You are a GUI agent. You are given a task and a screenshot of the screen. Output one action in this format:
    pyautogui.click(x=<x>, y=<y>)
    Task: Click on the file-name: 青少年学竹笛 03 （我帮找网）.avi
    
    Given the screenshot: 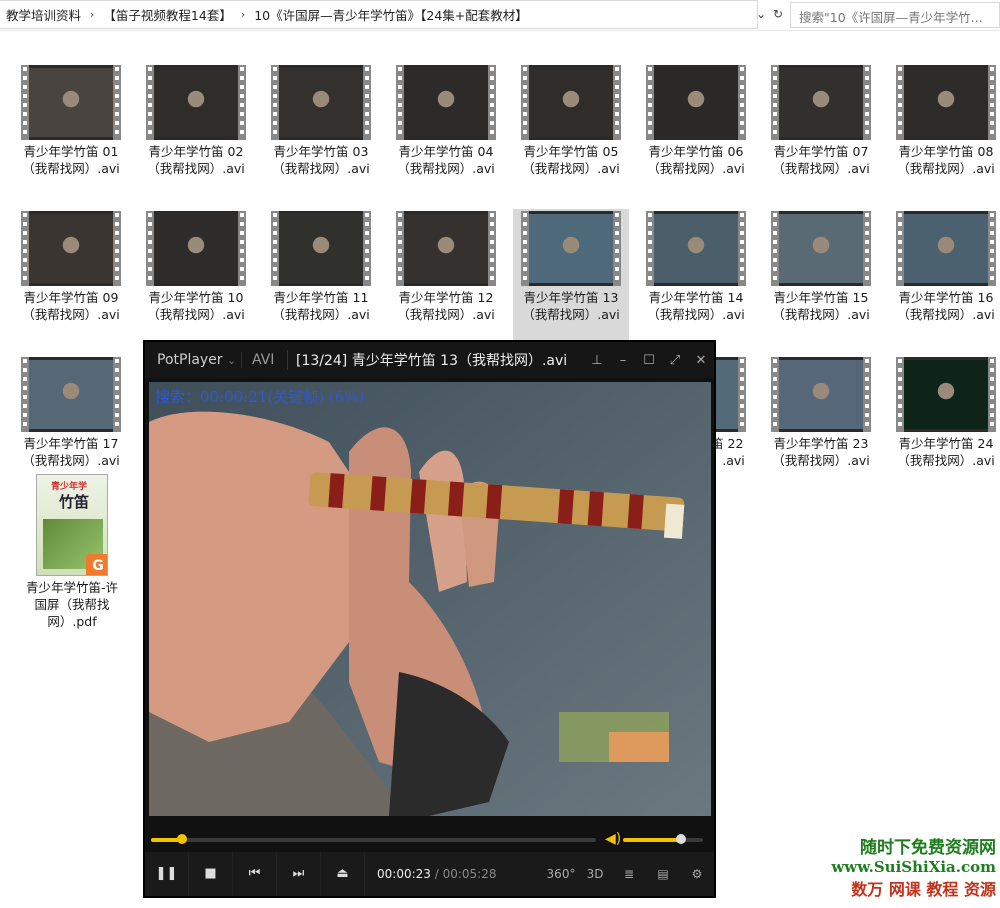 What is the action you would take?
    pyautogui.click(x=321, y=160)
    